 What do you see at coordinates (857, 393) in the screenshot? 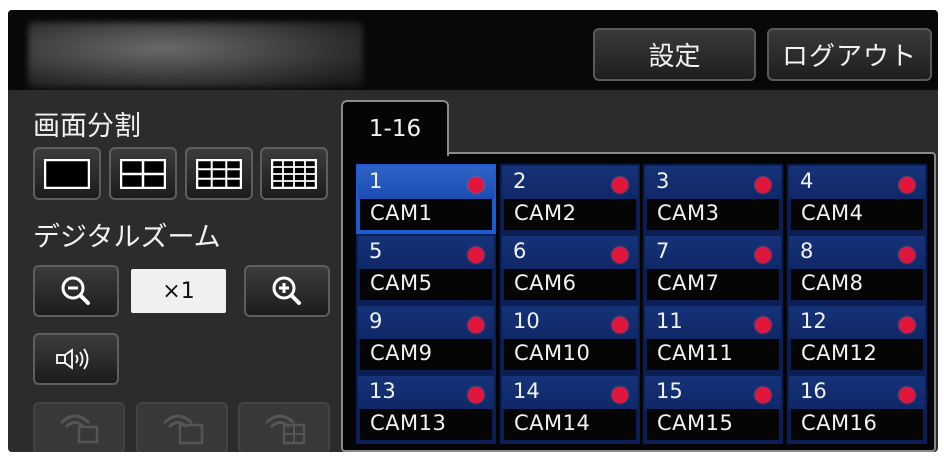
I see `camera-number-band: 16` at bounding box center [857, 393].